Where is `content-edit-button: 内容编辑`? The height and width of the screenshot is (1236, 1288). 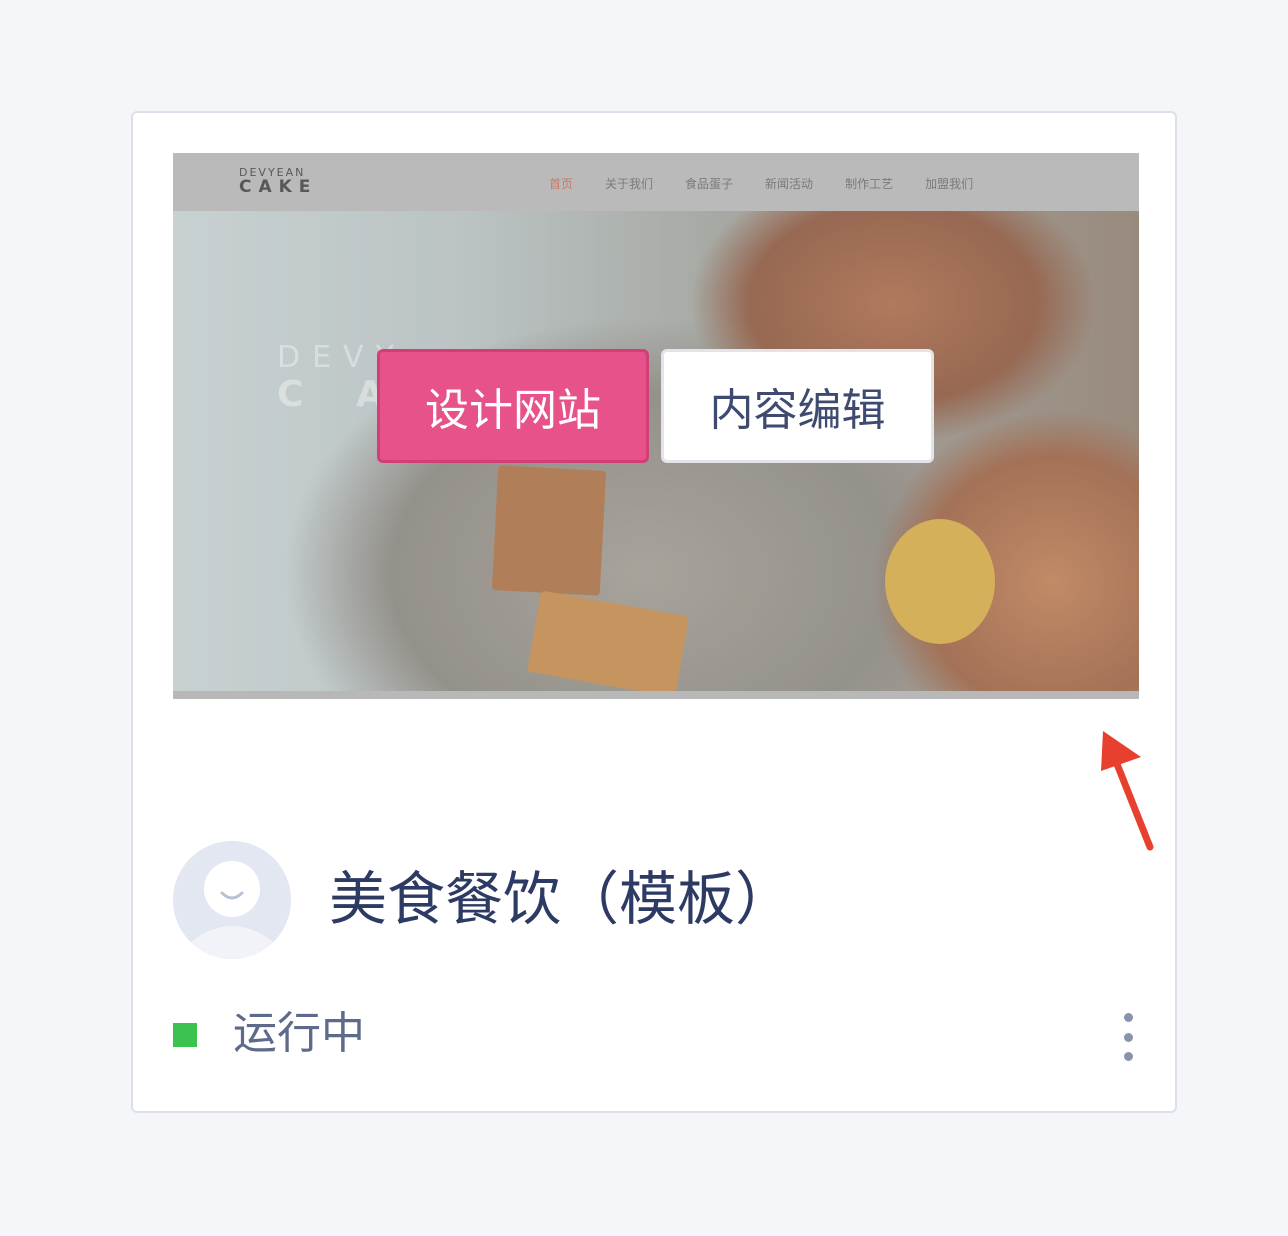
content-edit-button: 内容编辑 is located at coordinates (797, 406).